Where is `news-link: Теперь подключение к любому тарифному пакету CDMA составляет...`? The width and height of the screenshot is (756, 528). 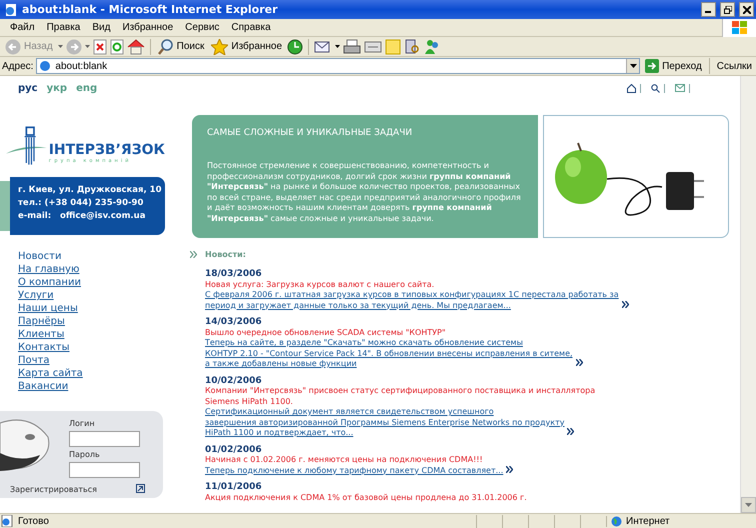
news-link: Теперь подключение к любому тарифному пакету CDMA составляет... is located at coordinates (354, 471).